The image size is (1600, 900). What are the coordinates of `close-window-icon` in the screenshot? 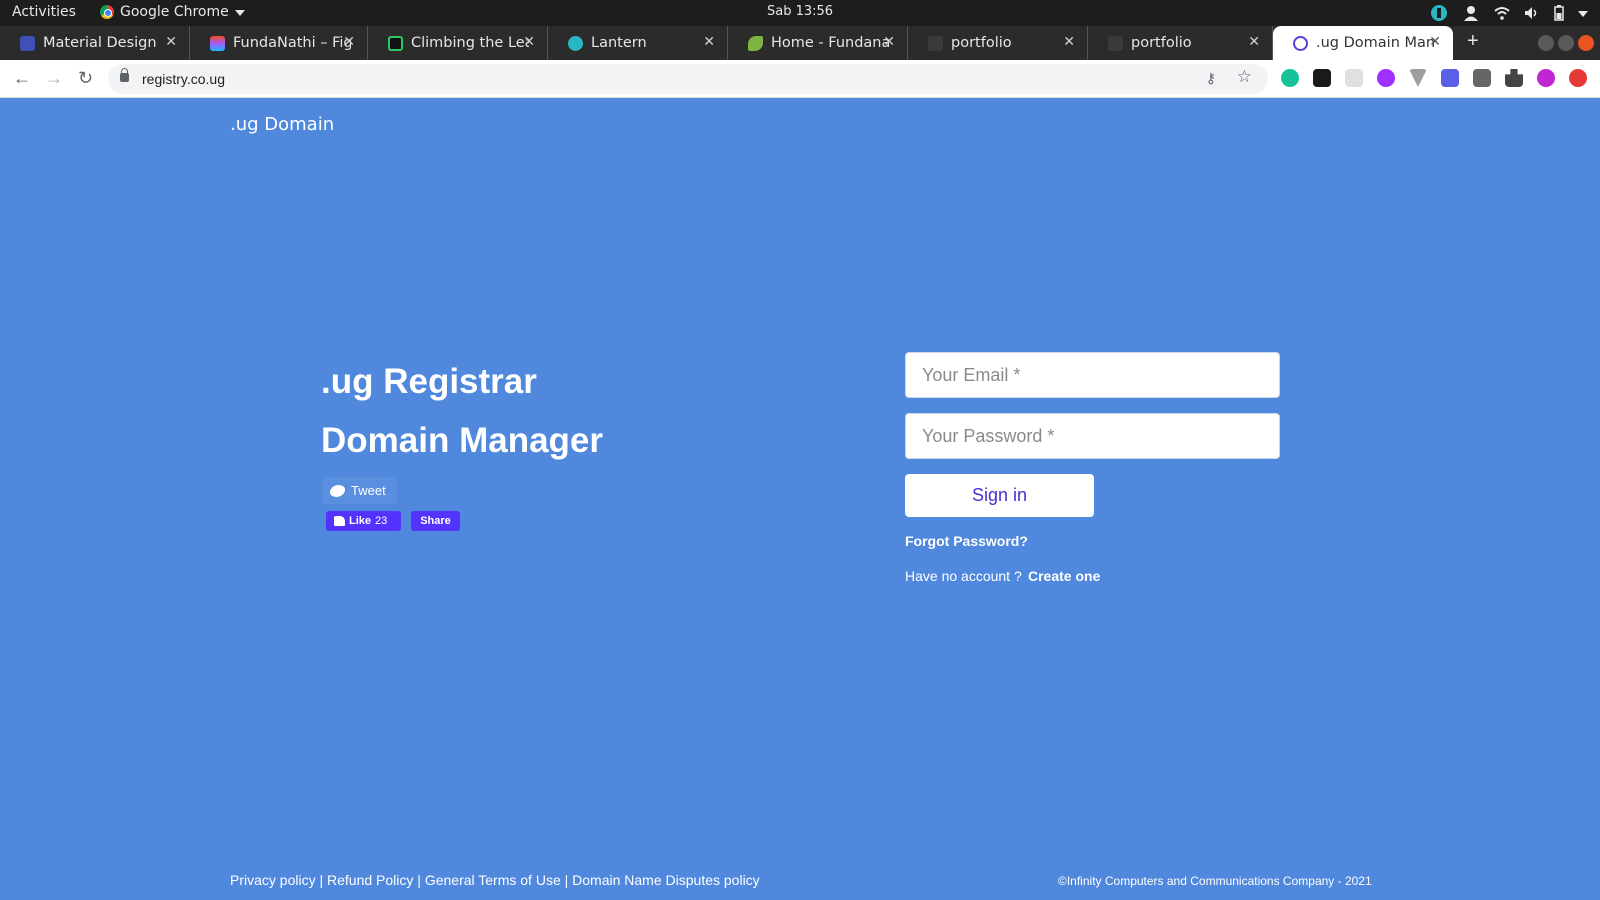 It's located at (1586, 43).